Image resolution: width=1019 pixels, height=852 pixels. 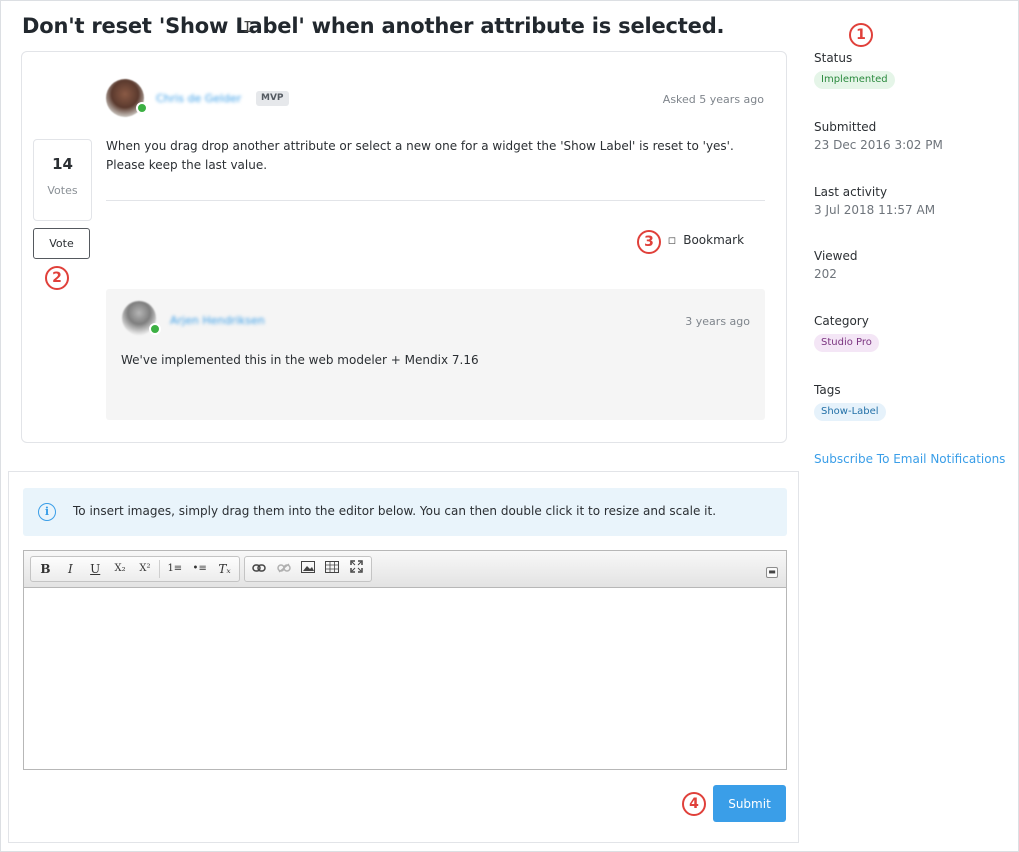 What do you see at coordinates (120, 569) in the screenshot?
I see `subscript-button: X₂` at bounding box center [120, 569].